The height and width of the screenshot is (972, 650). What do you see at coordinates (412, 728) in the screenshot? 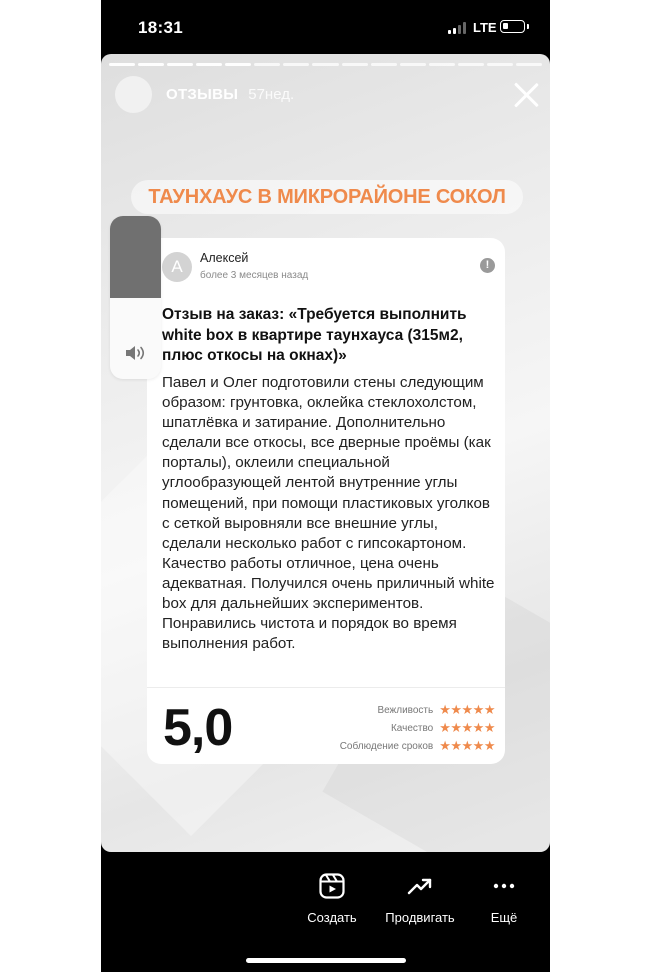
I see `rating-label: Качество` at bounding box center [412, 728].